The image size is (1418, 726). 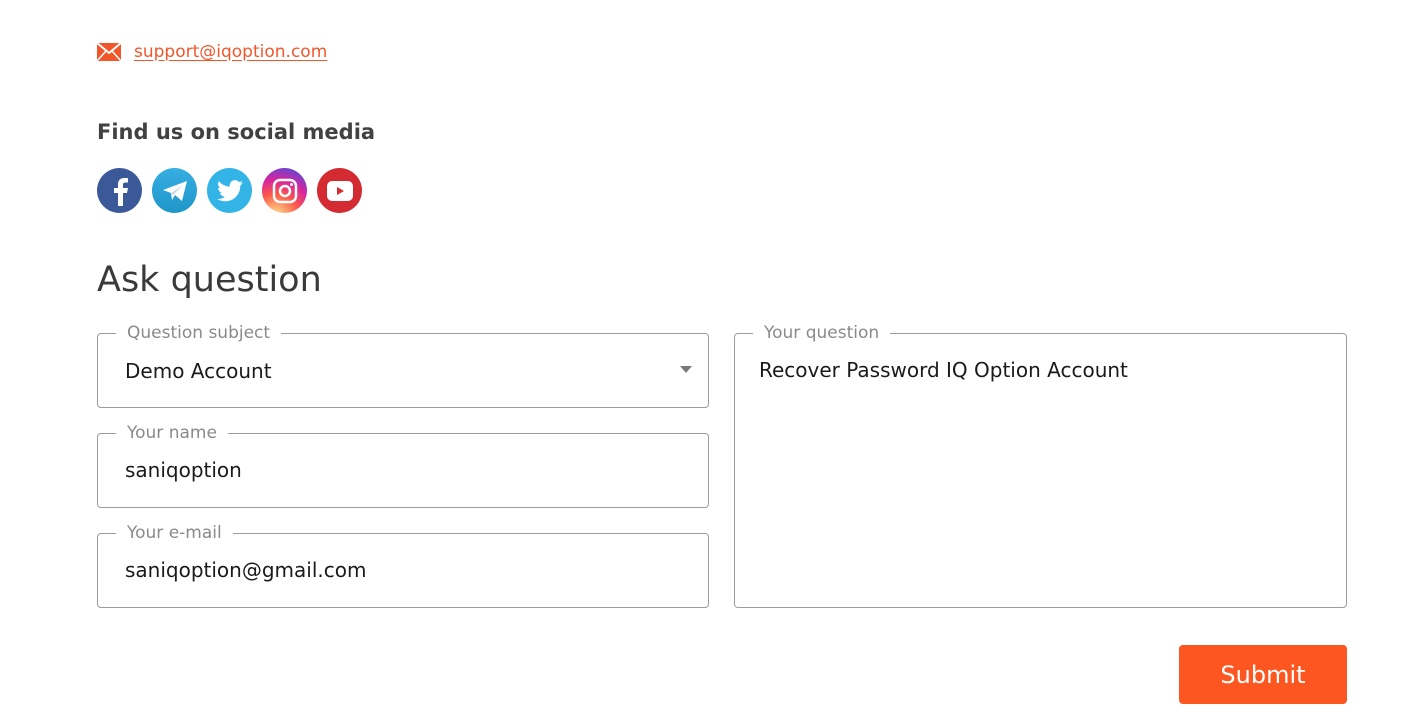 I want to click on your-email-input, so click(x=384, y=570).